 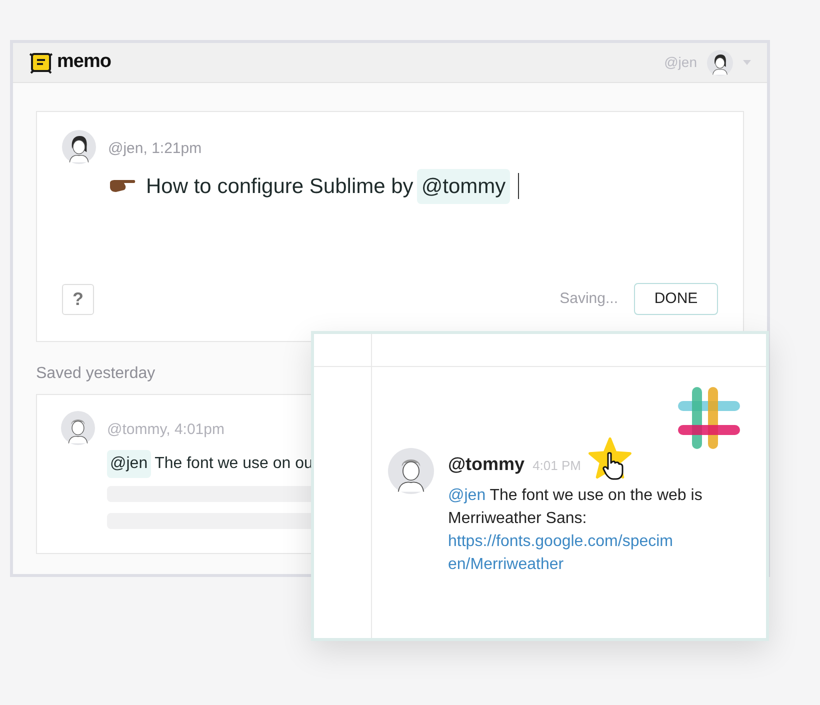 What do you see at coordinates (122, 186) in the screenshot?
I see `pointing-hand-icon` at bounding box center [122, 186].